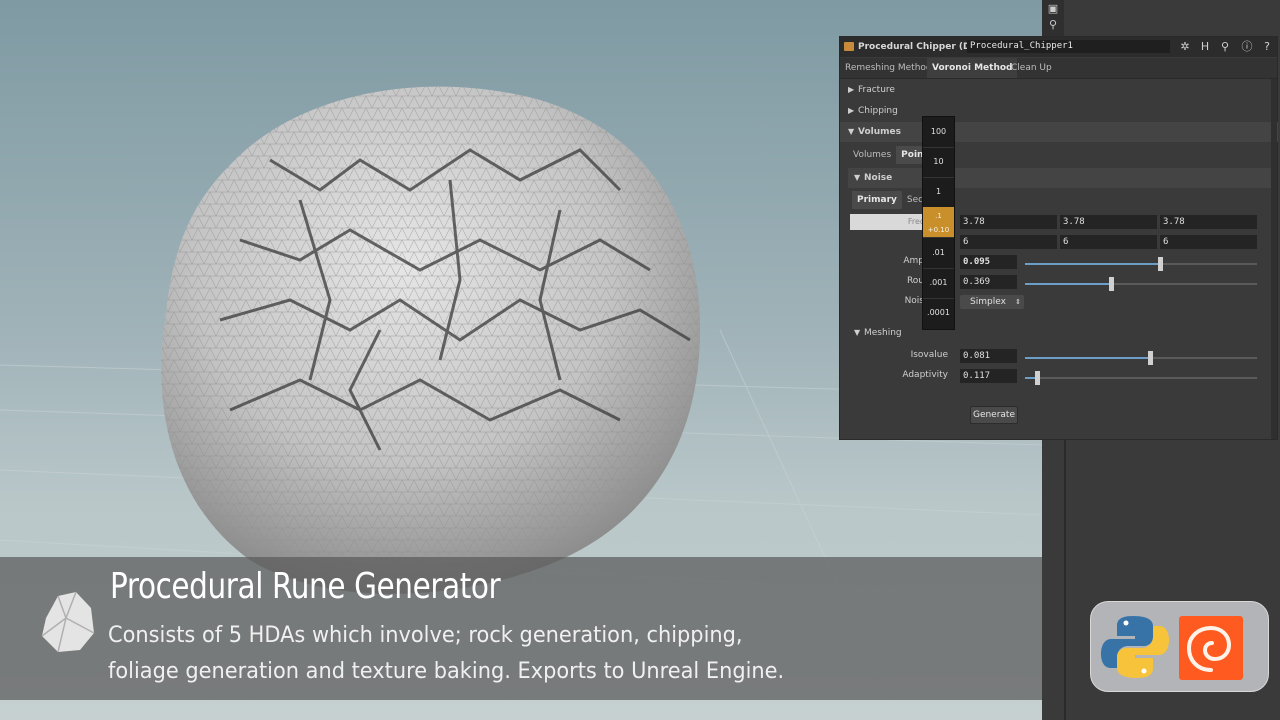 Image resolution: width=1280 pixels, height=720 pixels. I want to click on roughness-slider-handle, so click(1111, 284).